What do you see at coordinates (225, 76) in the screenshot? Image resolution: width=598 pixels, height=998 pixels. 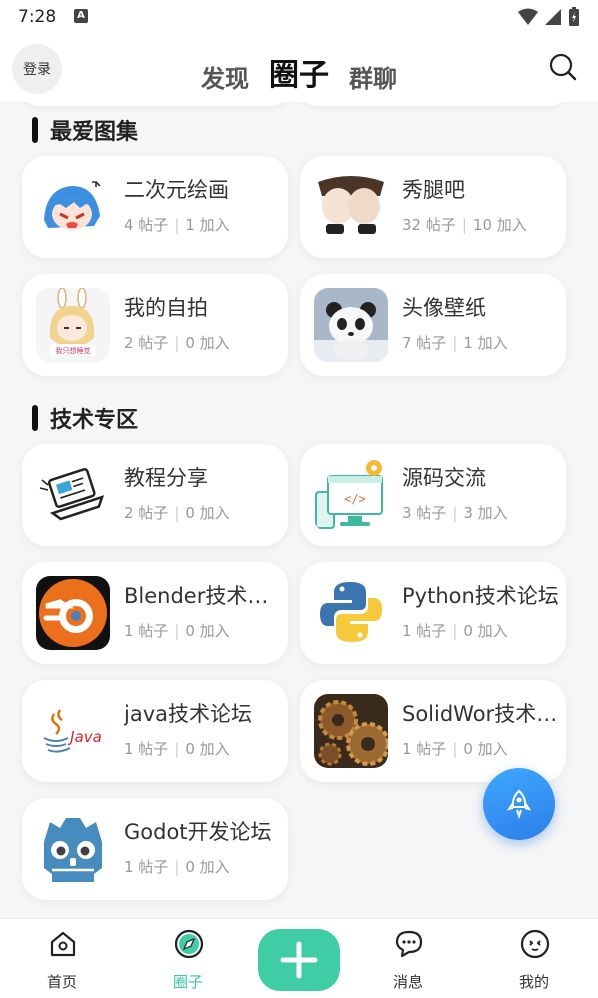 I see `tab-discover: 发现` at bounding box center [225, 76].